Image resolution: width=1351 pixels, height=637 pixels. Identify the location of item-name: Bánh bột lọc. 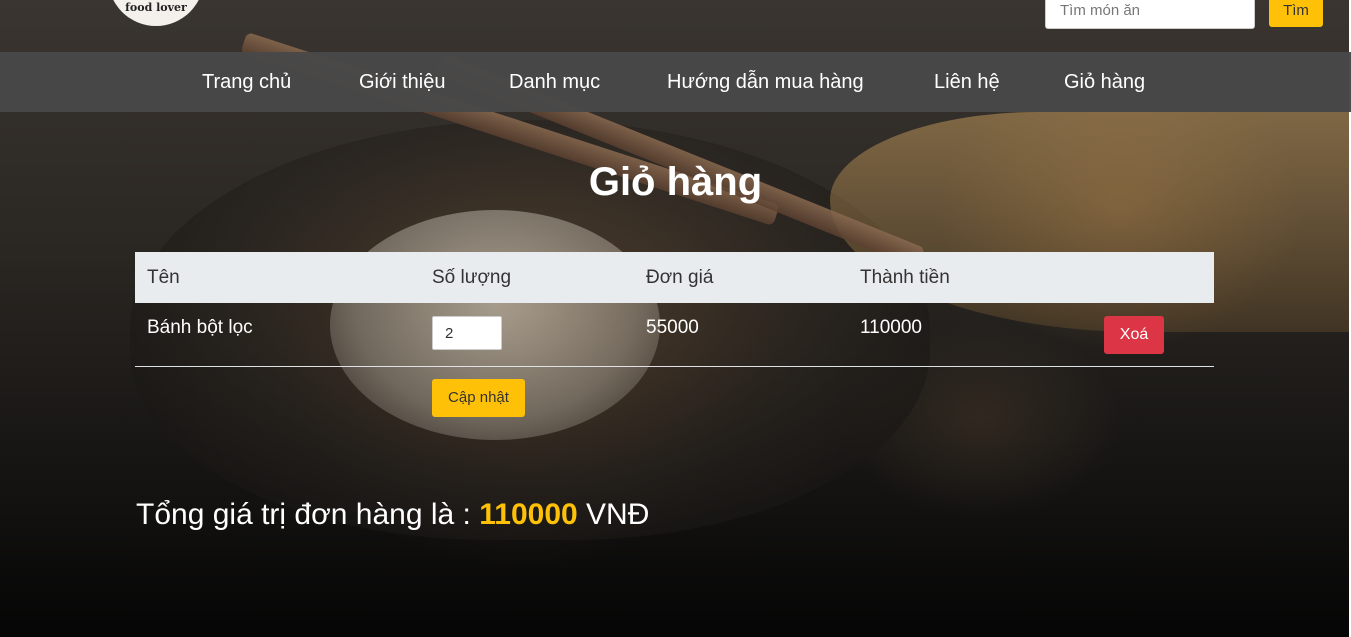
(200, 327).